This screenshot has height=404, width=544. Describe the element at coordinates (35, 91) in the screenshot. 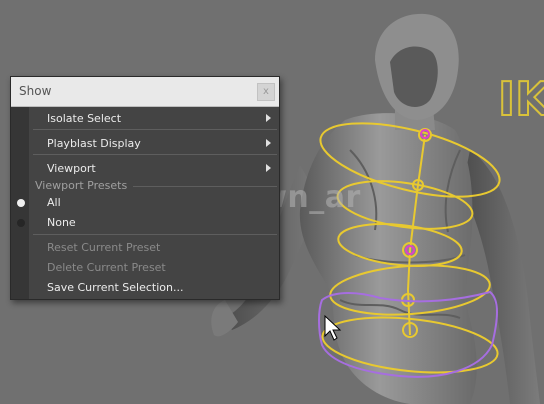

I see `menu-title: Show` at that location.